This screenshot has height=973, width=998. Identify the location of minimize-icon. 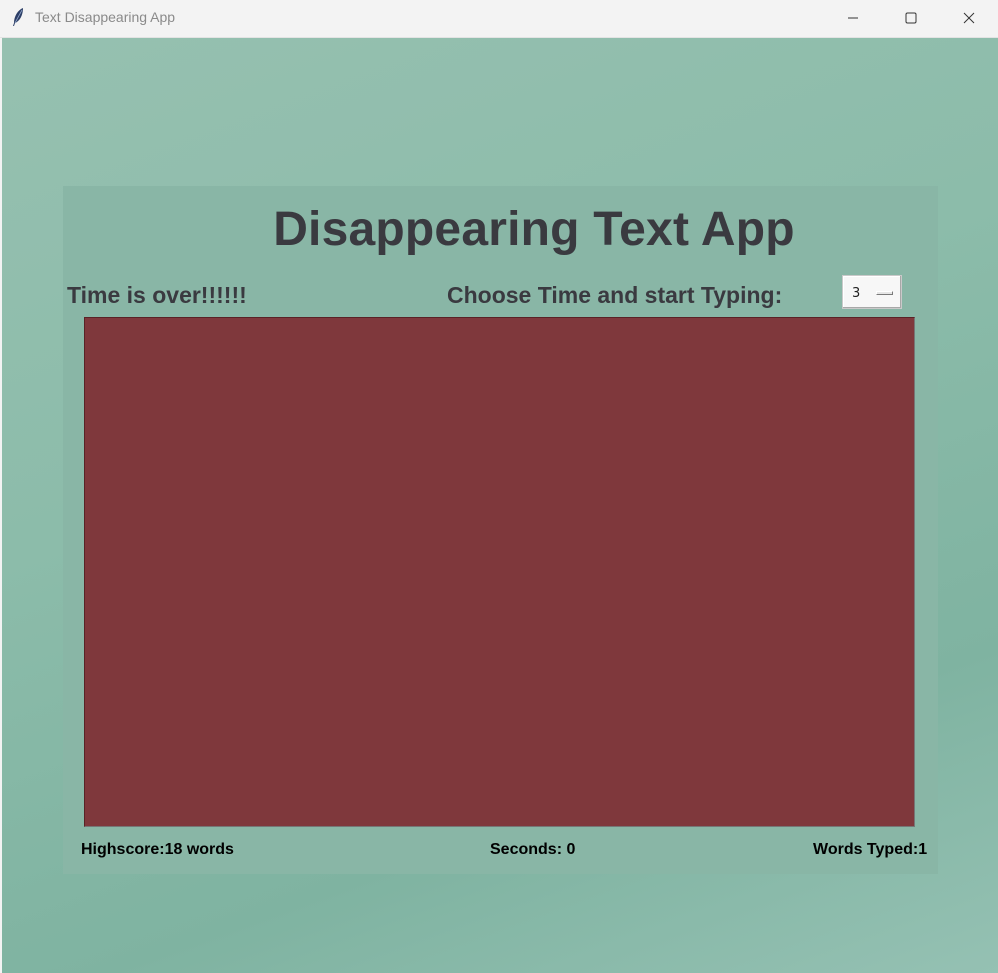
(853, 18).